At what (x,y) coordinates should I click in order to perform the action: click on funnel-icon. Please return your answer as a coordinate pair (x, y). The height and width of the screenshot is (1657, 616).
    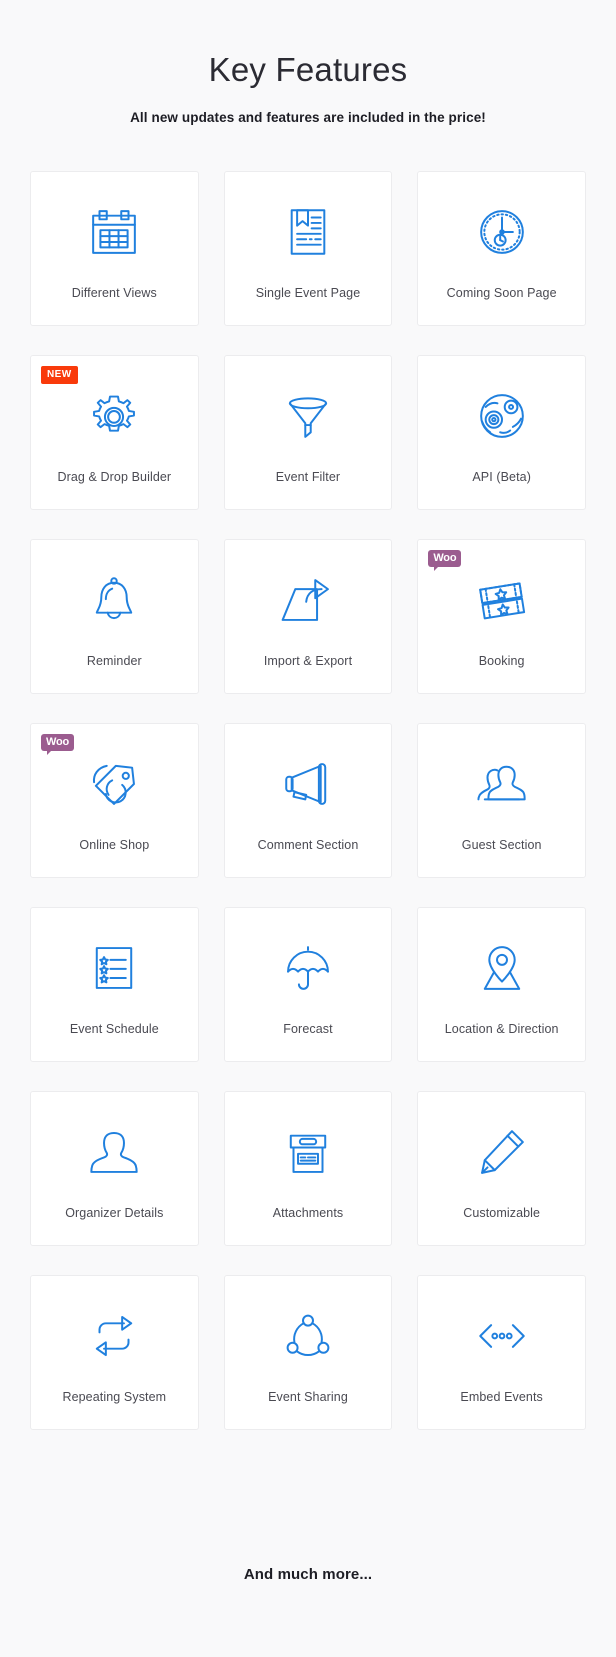
    Looking at the image, I should click on (308, 413).